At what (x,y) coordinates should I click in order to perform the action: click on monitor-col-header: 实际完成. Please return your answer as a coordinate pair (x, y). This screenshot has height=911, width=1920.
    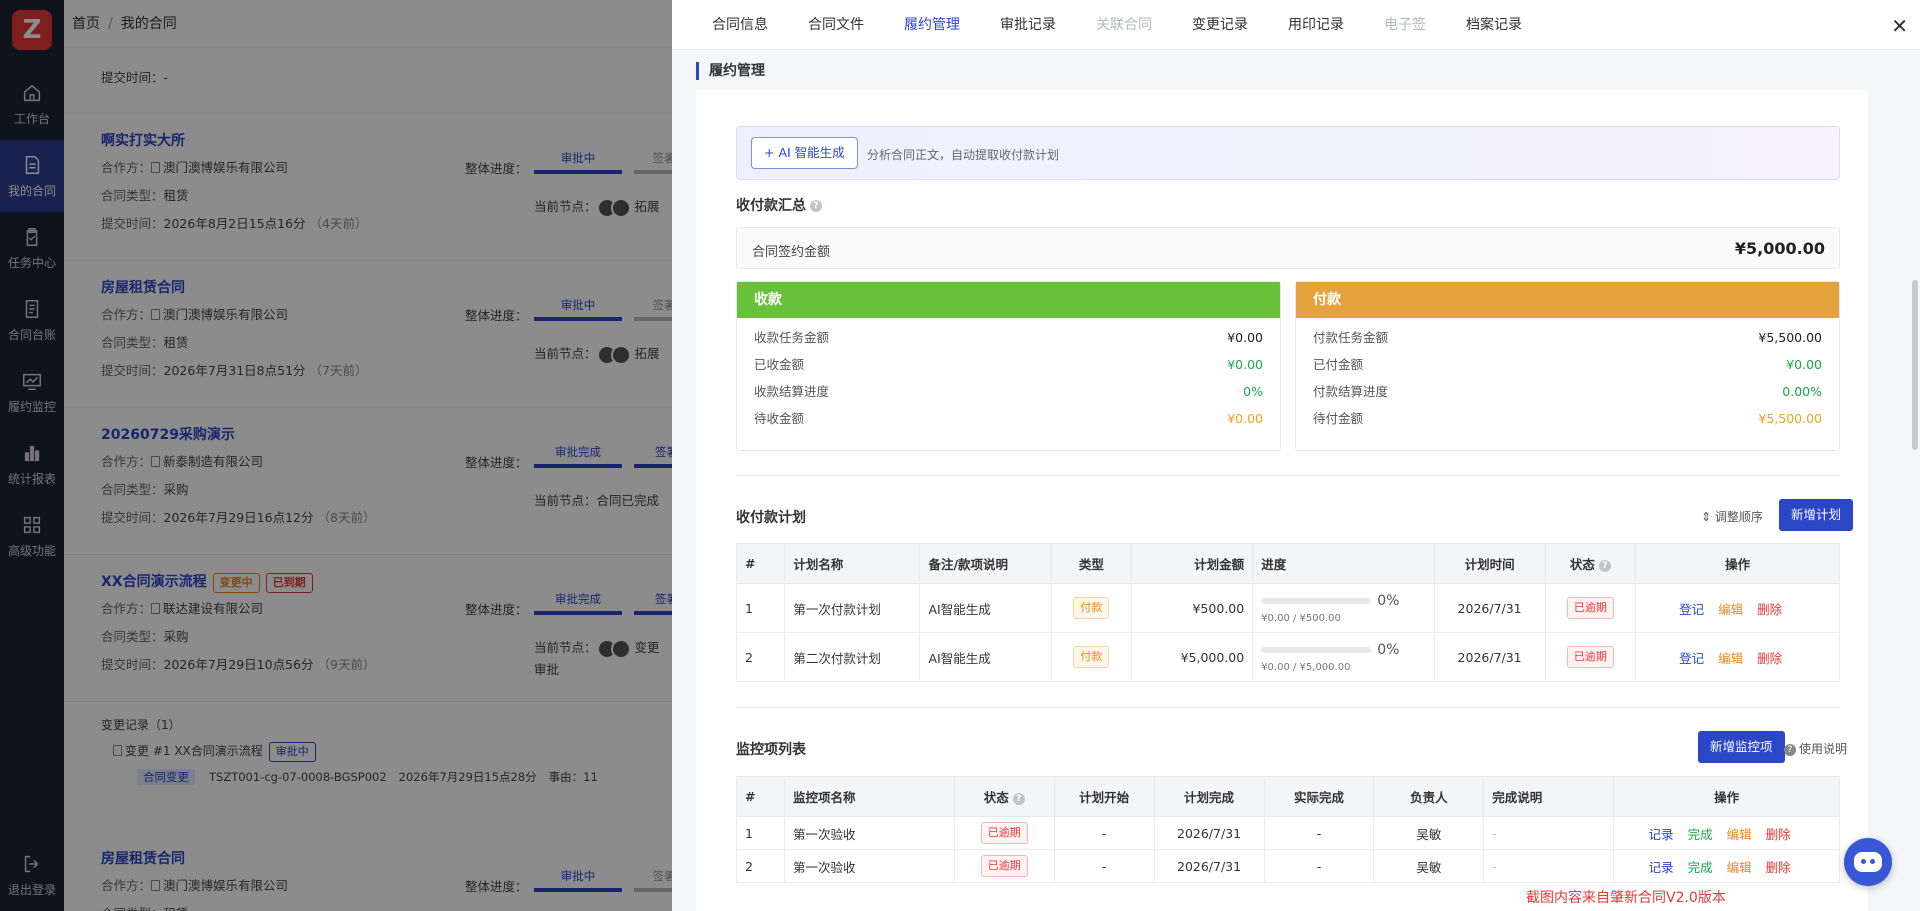
    Looking at the image, I should click on (1319, 796).